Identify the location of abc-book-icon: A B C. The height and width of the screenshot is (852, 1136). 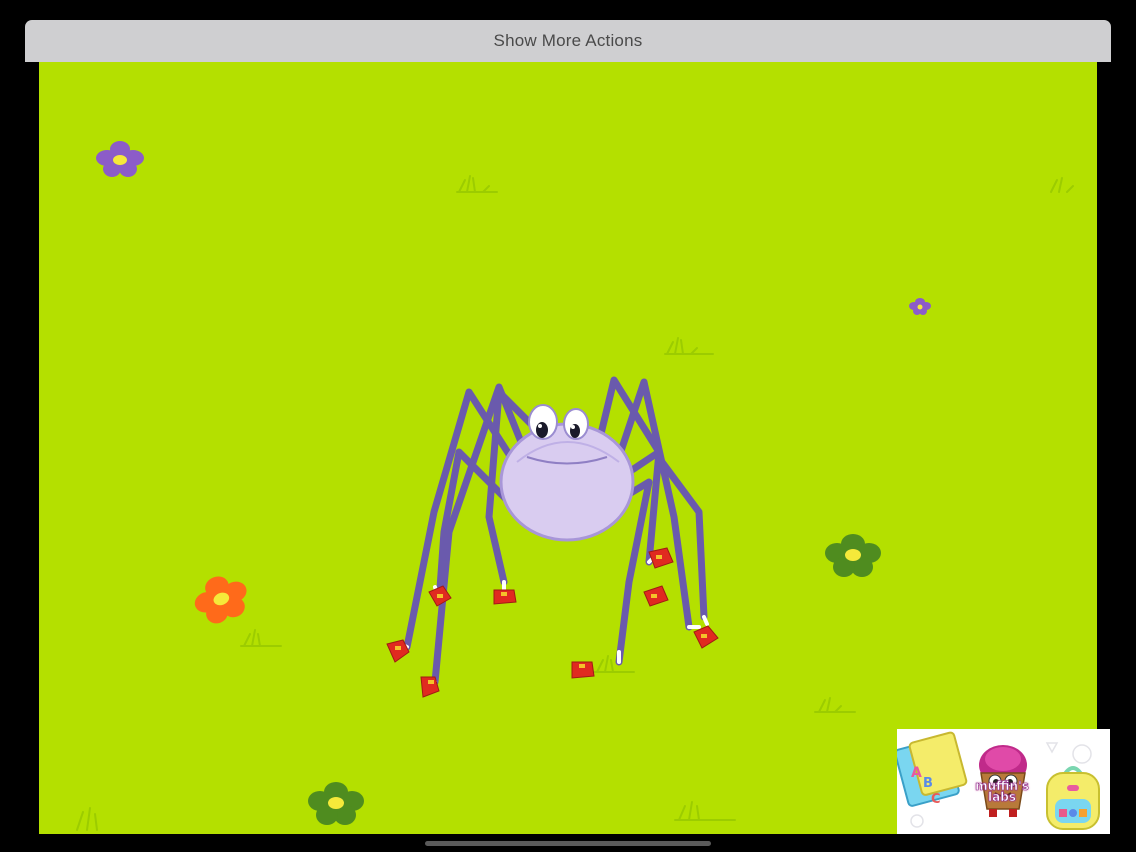
(932, 769).